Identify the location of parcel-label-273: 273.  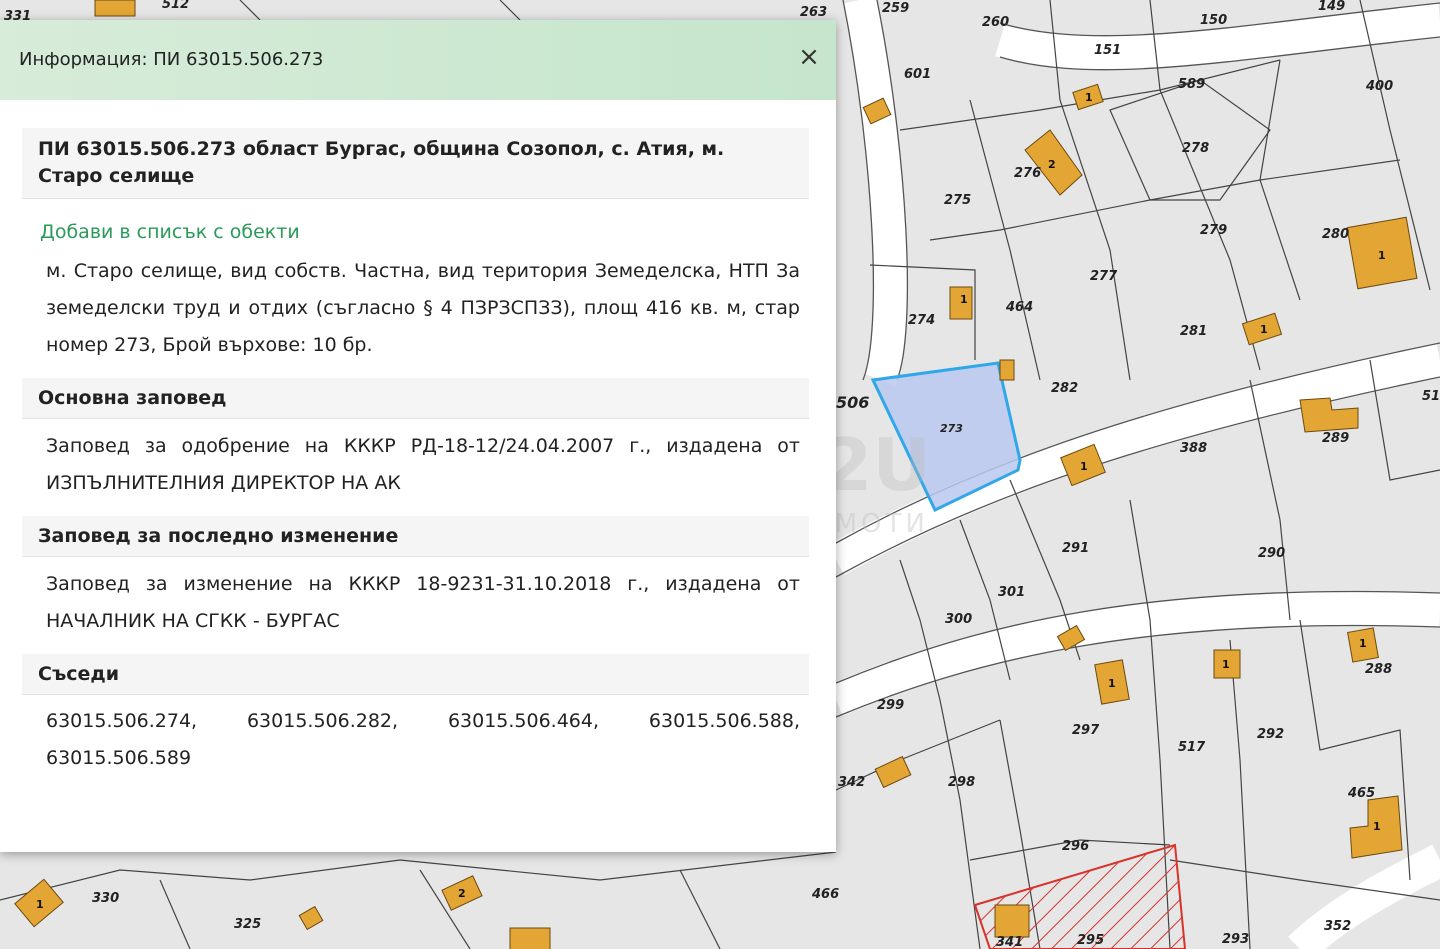
(951, 428).